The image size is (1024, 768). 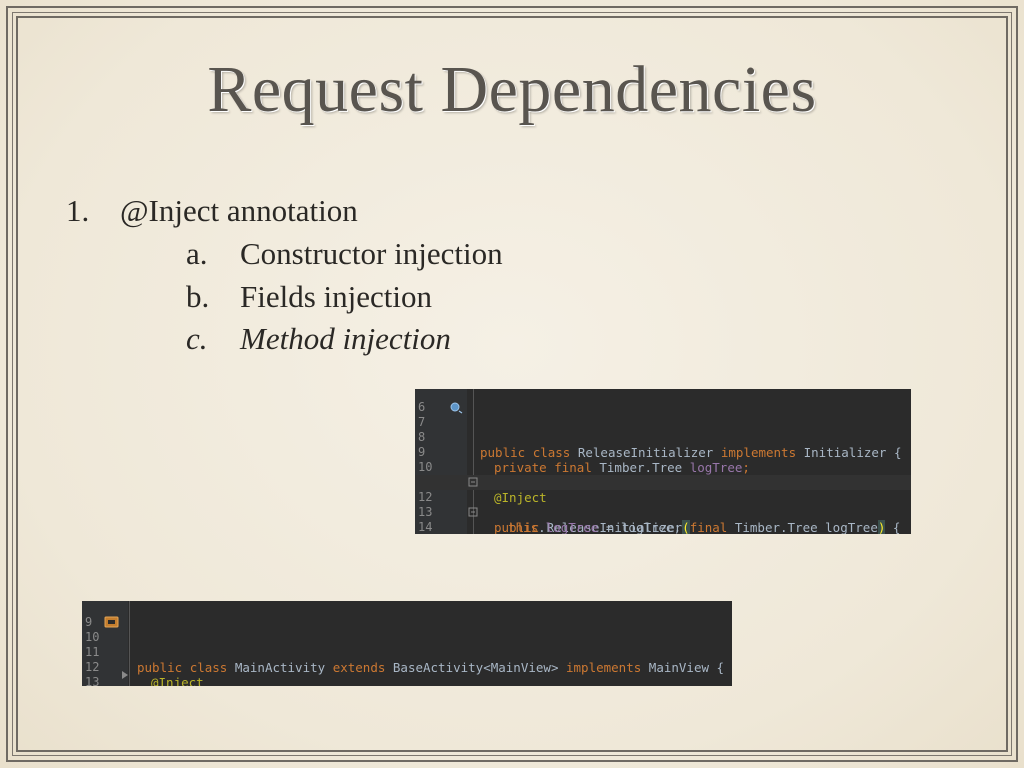 I want to click on code-line: 11, so click(x=104, y=644).